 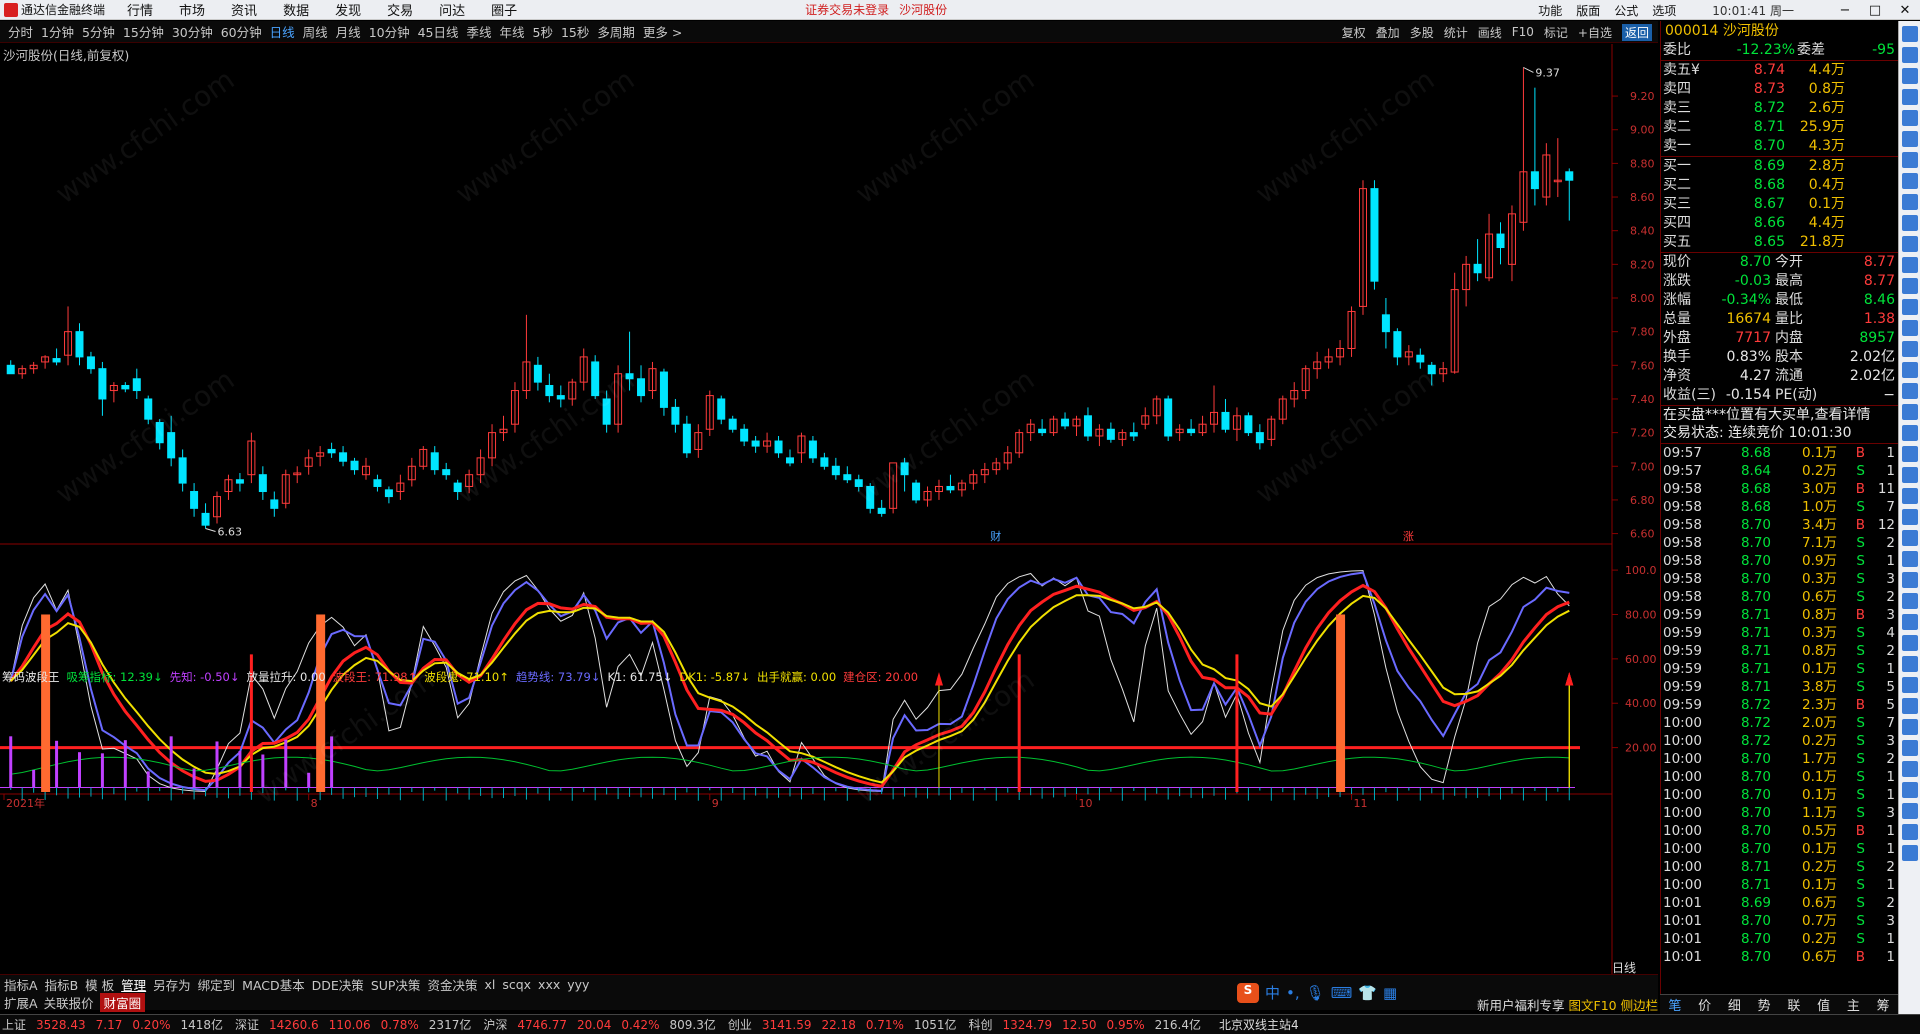 What do you see at coordinates (133, 984) in the screenshot?
I see `indicator-tab-3: 管理` at bounding box center [133, 984].